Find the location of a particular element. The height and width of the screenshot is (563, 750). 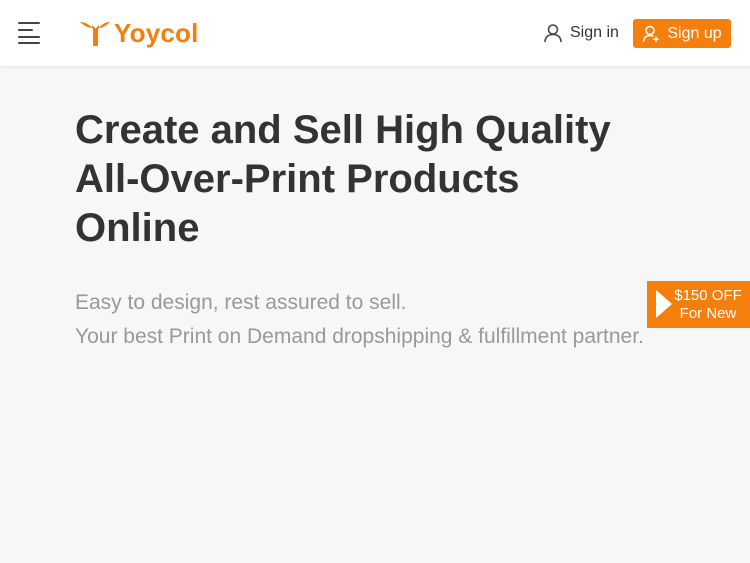

sign-in-link: Sign in is located at coordinates (581, 33).